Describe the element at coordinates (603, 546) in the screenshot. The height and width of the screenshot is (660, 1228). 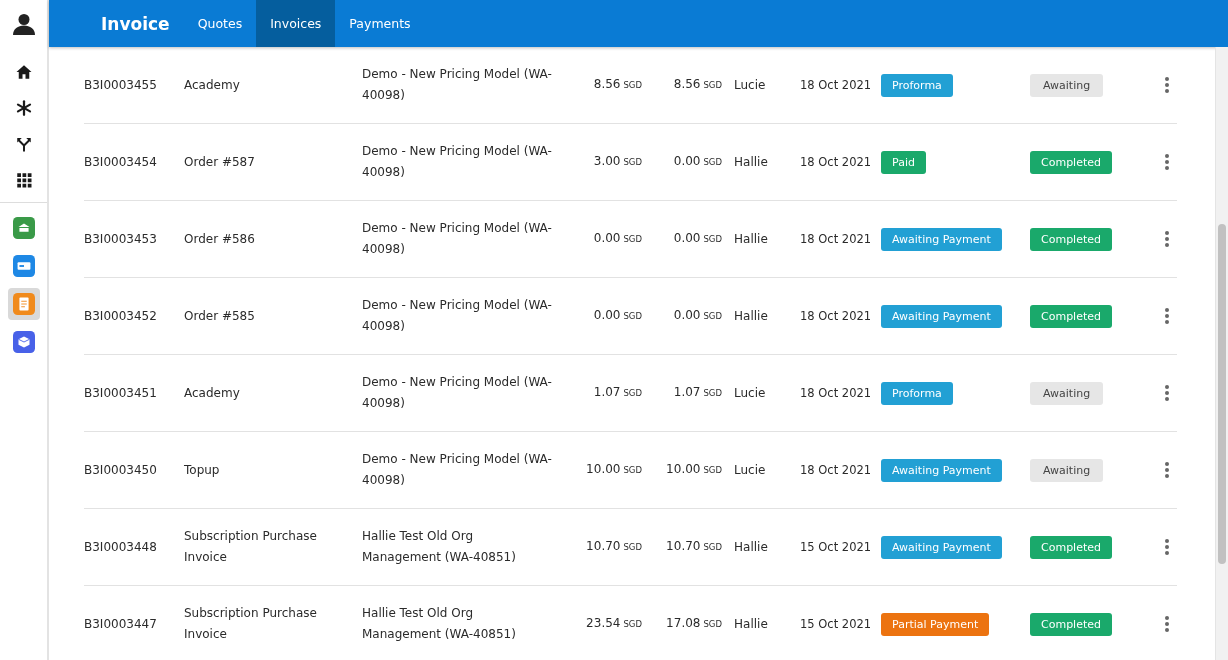
I see `amount-value: 10.70` at that location.